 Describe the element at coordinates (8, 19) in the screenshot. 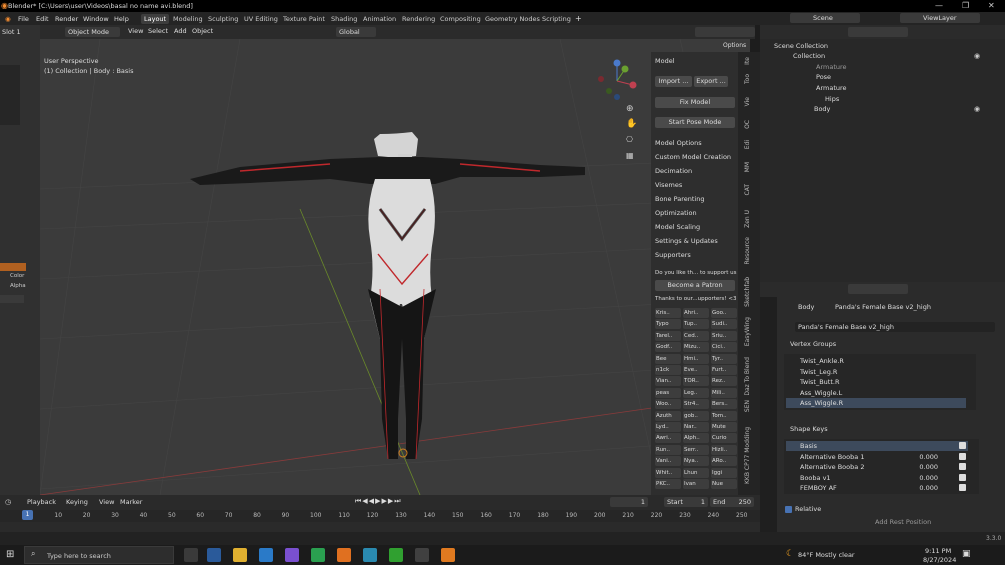

I see `blender-menu-icon: ◉` at that location.